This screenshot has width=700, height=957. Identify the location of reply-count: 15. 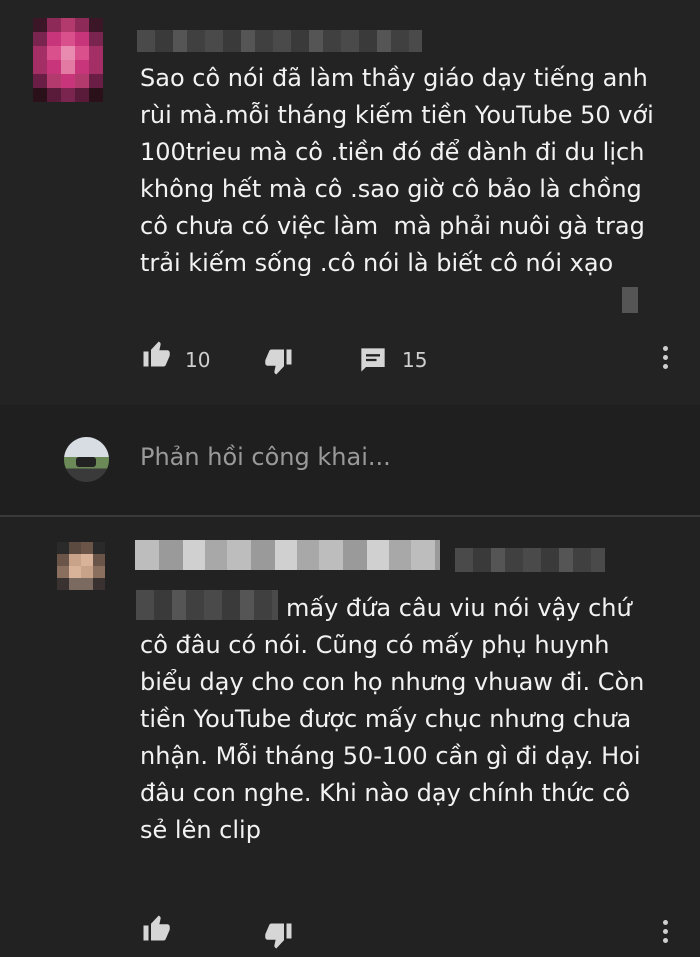
(415, 360).